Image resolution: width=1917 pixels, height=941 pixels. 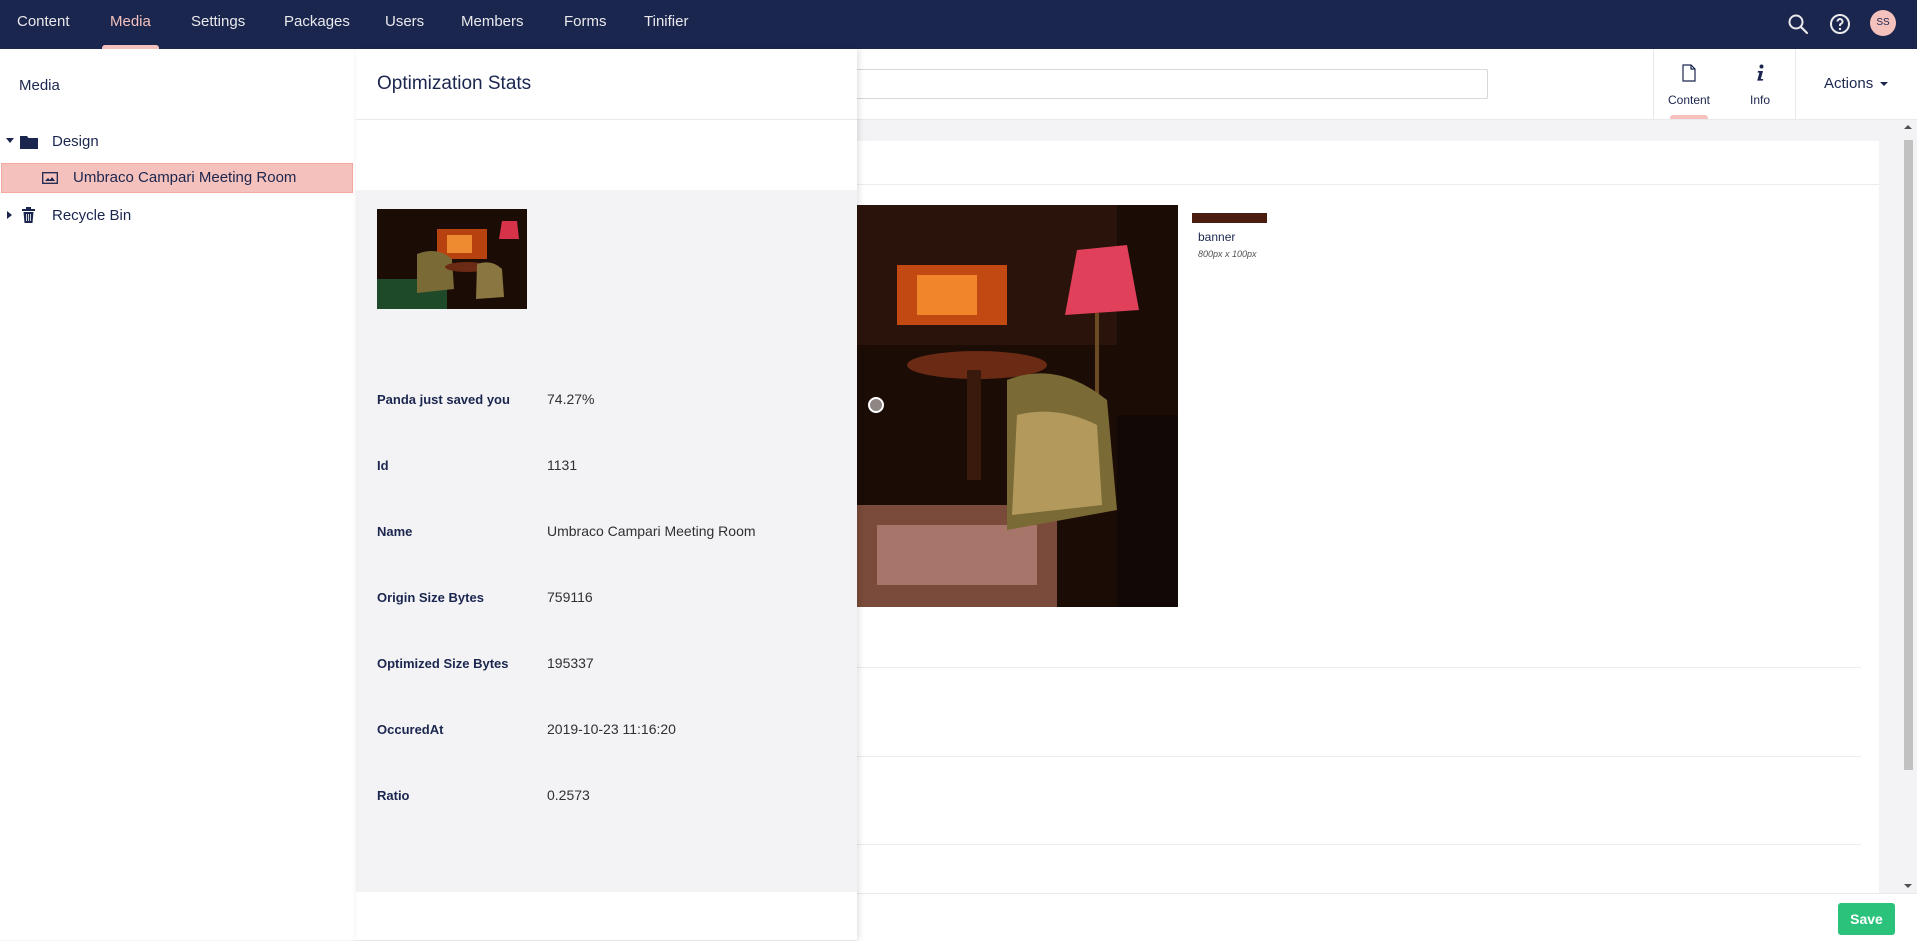 I want to click on tree-item-umbraco-campari-meeting-room: Umbraco Campari Meeting Room, so click(x=177, y=178).